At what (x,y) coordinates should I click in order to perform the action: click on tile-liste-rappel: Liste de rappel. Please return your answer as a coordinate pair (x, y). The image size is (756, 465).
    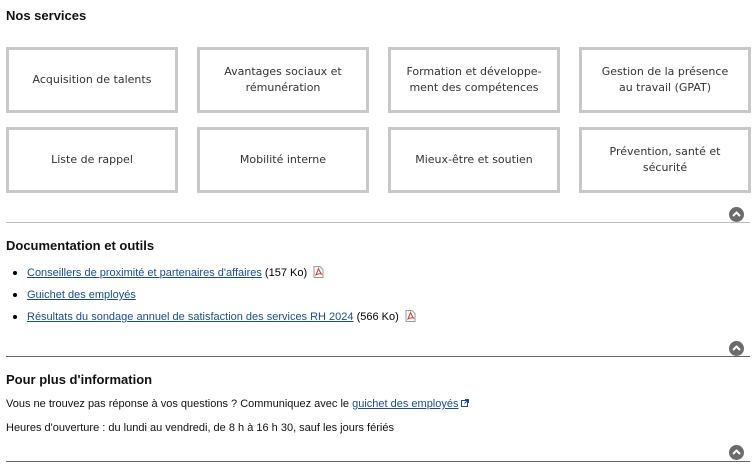
    Looking at the image, I should click on (92, 160).